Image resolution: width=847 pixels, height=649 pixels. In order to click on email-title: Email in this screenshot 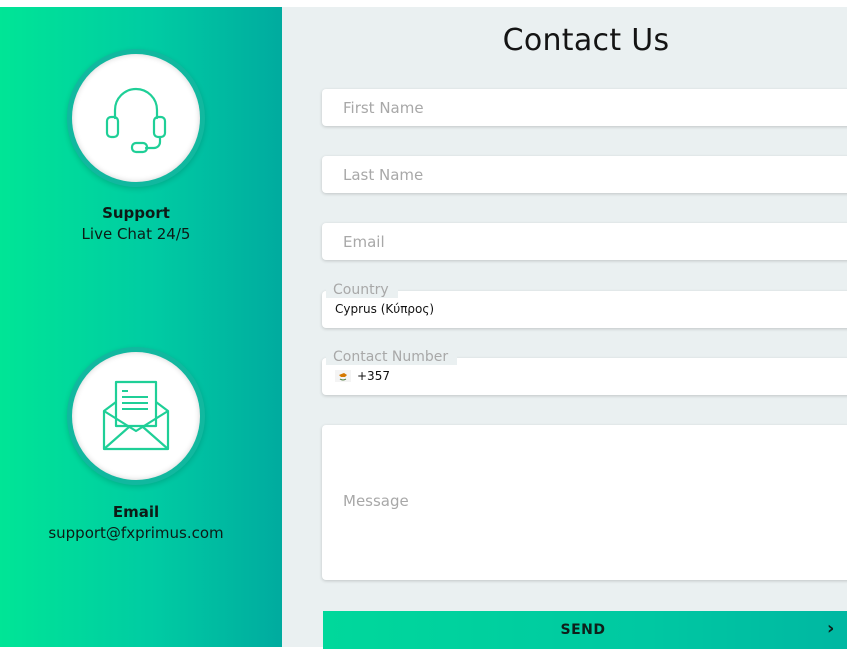, I will do `click(136, 512)`.